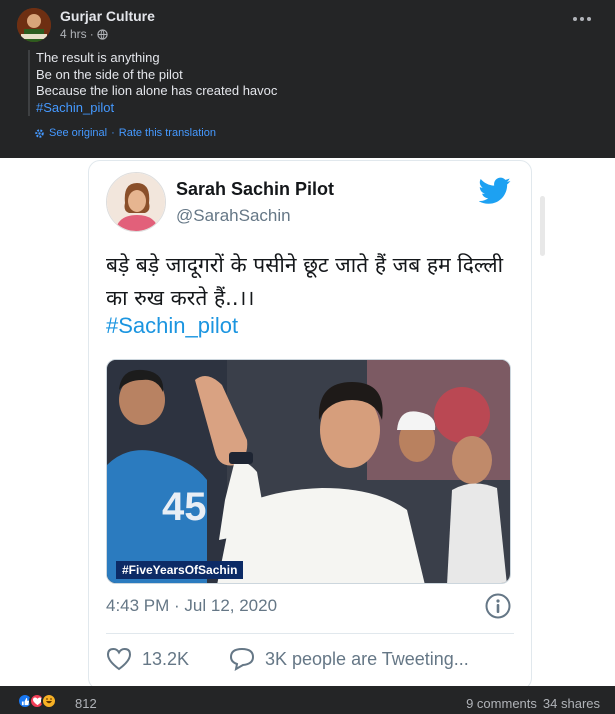 This screenshot has height=714, width=615. Describe the element at coordinates (39, 133) in the screenshot. I see `gear-icon` at that location.